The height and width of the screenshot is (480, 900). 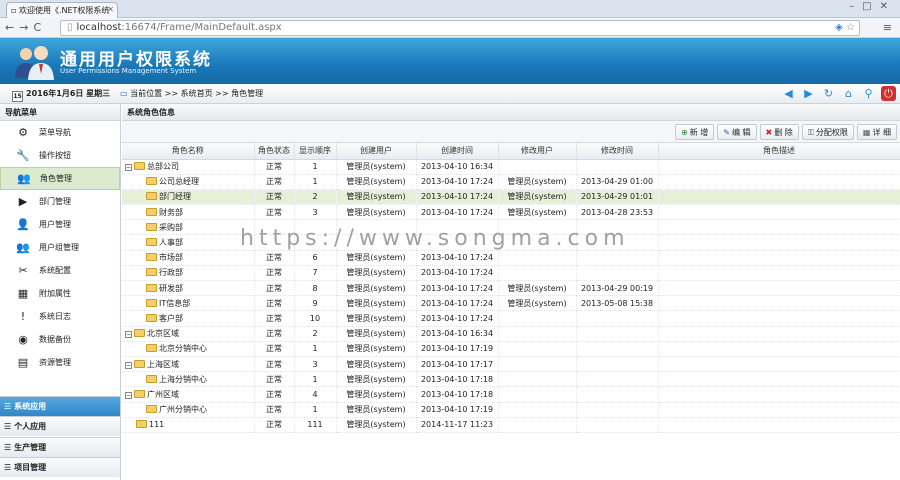 What do you see at coordinates (511, 379) in the screenshot?
I see `table-row: 上海分销中心 正常 1 管理员(system) 2013-04-10 17:18` at bounding box center [511, 379].